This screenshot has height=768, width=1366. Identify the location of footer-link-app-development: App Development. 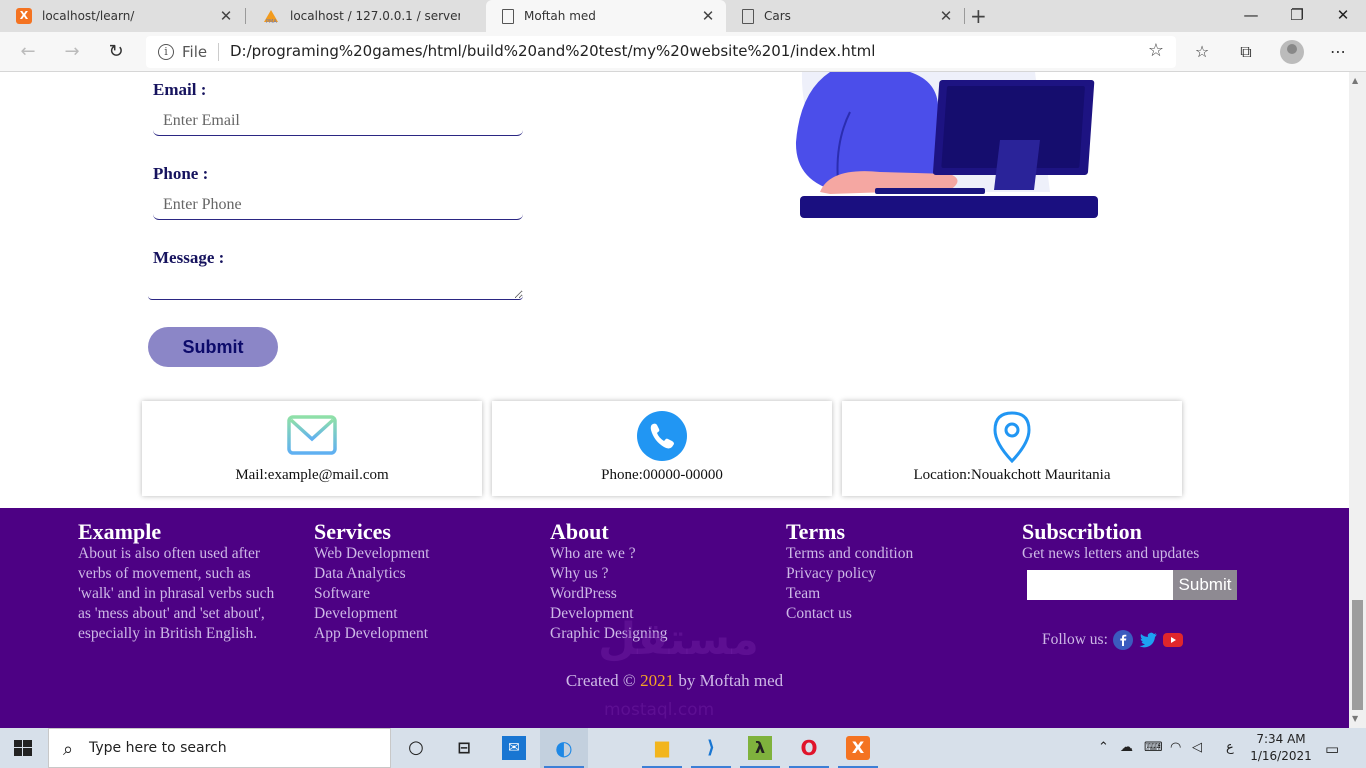
(424, 634).